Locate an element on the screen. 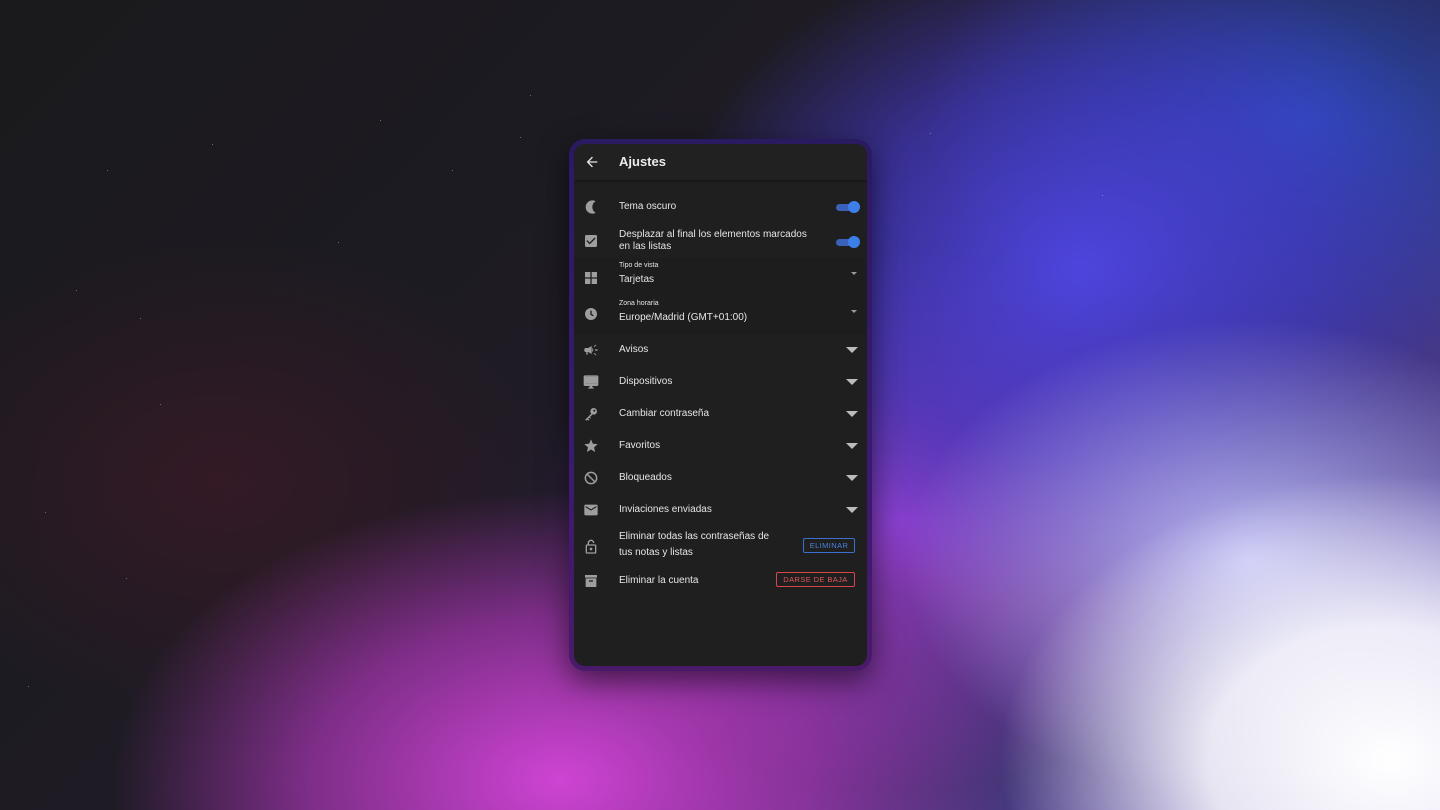 This screenshot has width=1440, height=810. section-label: Inviaciones enviadas is located at coordinates (665, 509).